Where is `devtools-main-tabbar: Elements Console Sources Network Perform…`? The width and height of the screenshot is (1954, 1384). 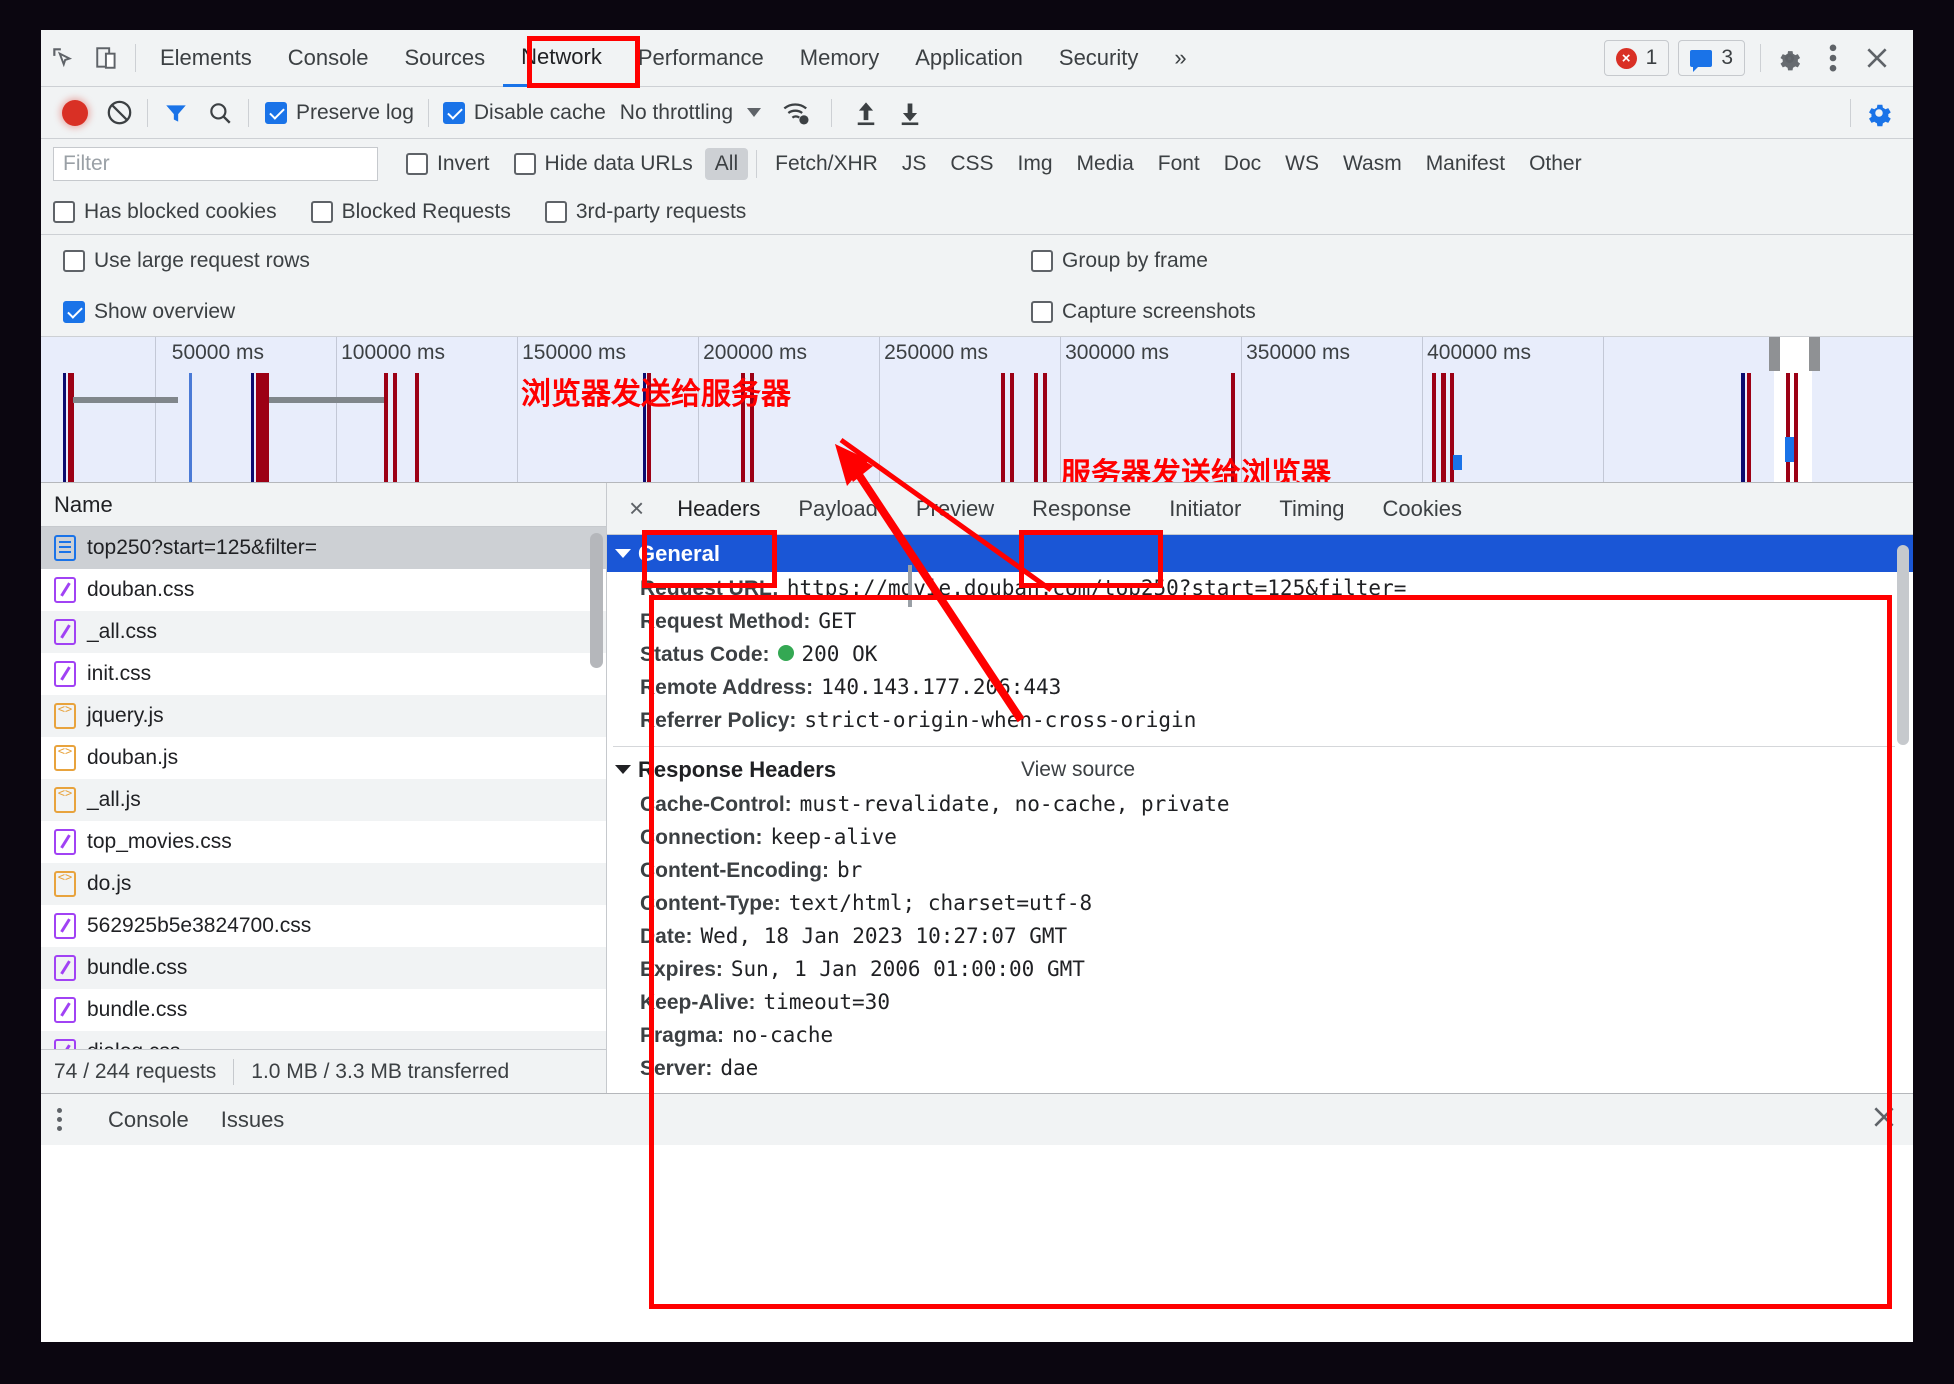 devtools-main-tabbar: Elements Console Sources Network Perform… is located at coordinates (977, 59).